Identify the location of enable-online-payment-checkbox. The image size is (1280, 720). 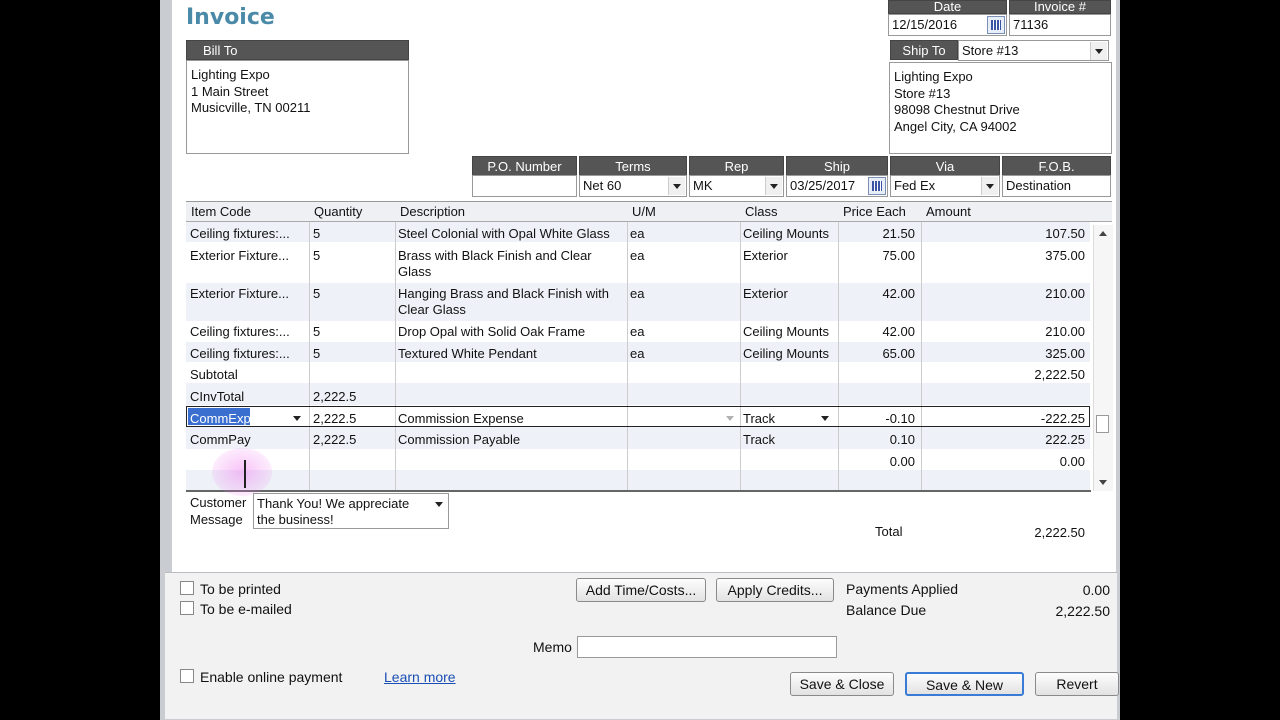
(187, 676).